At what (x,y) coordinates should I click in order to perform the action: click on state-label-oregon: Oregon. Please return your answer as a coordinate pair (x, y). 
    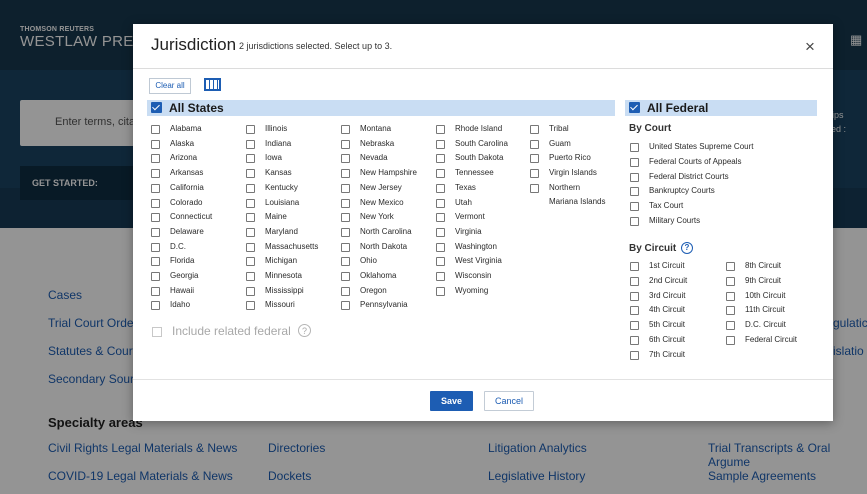
    Looking at the image, I should click on (373, 290).